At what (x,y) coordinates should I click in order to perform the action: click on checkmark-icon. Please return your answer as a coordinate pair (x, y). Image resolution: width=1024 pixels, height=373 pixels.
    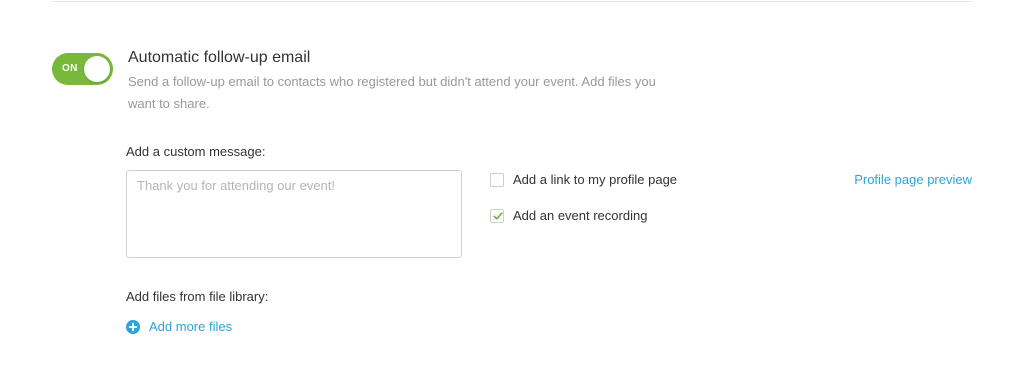
    Looking at the image, I should click on (498, 216).